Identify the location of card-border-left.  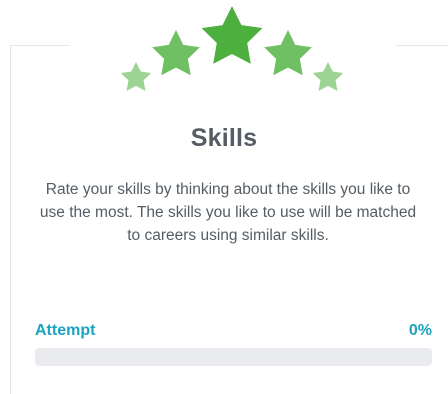
(10, 219).